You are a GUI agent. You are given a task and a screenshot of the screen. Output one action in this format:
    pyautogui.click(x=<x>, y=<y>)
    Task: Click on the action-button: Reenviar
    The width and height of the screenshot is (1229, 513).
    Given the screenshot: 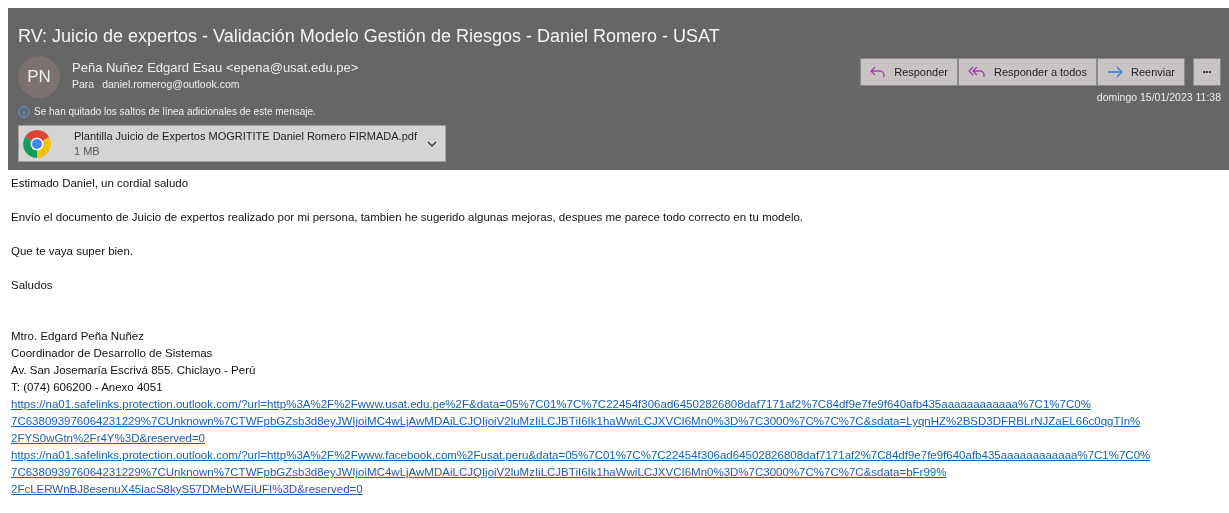 What is the action you would take?
    pyautogui.click(x=1140, y=72)
    